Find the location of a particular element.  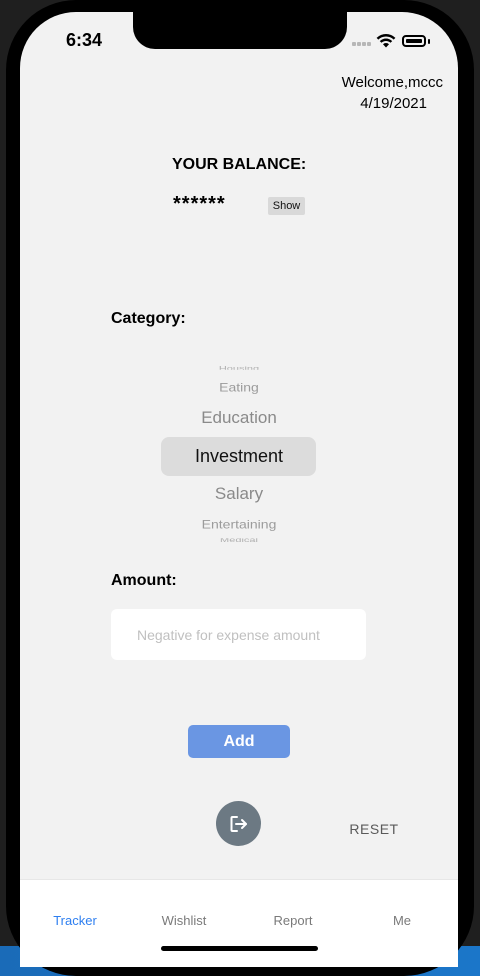

welcome-block: Welcome,mccc 4/19/2021 is located at coordinates (386, 93).